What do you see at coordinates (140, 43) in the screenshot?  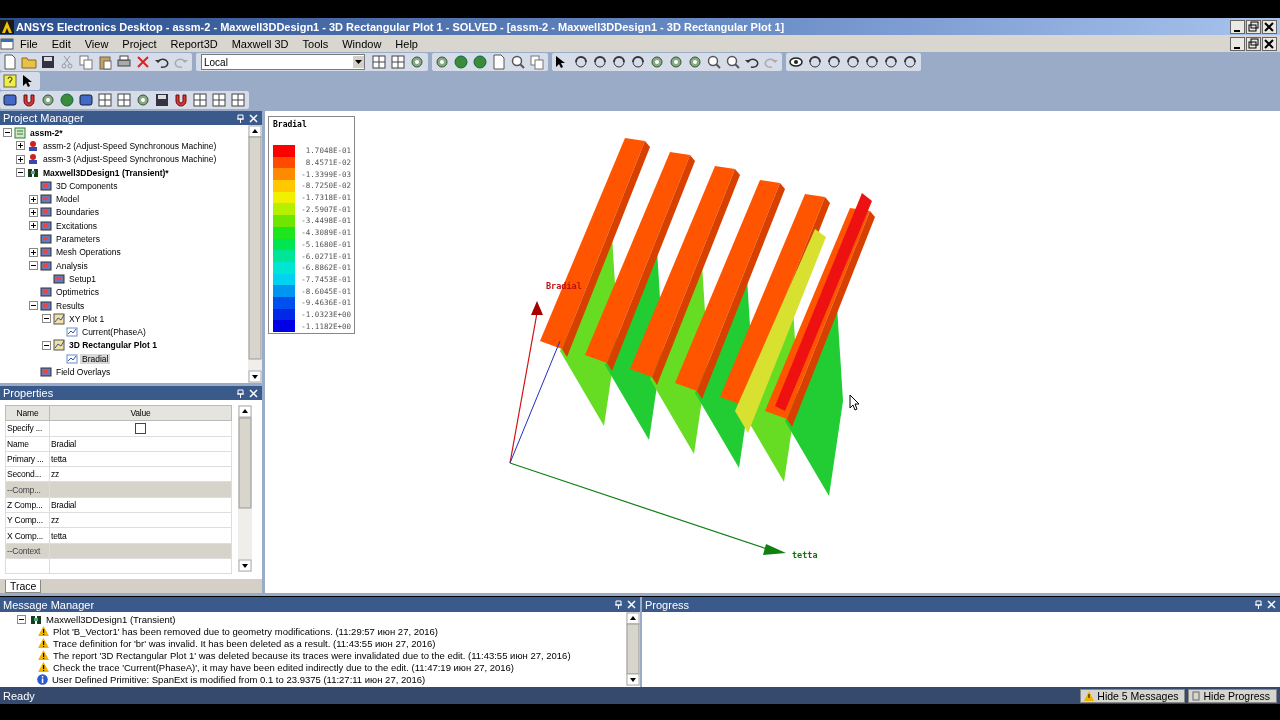 I see `menu-item: Project` at bounding box center [140, 43].